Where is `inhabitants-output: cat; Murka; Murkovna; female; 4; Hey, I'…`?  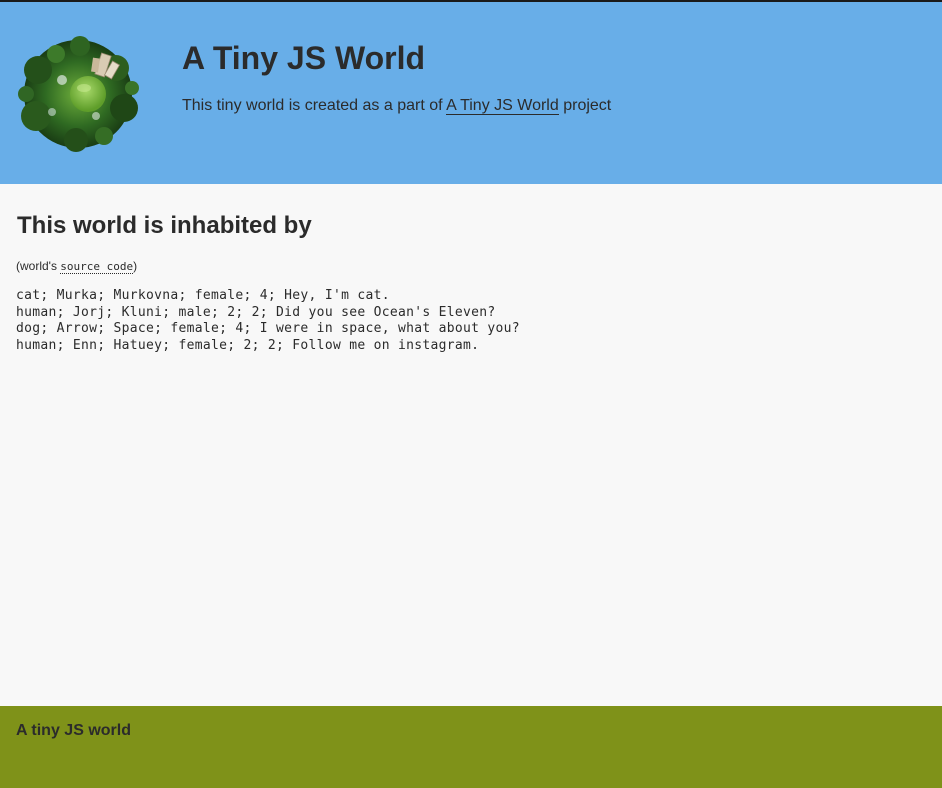 inhabitants-output: cat; Murka; Murkovna; female; 4; Hey, I'… is located at coordinates (268, 321).